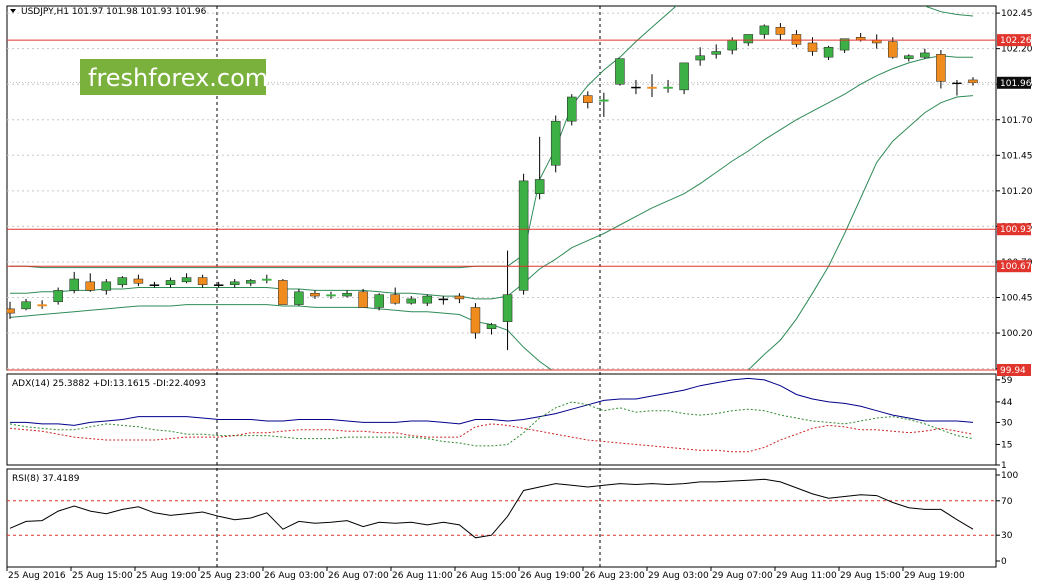 Image resolution: width=1037 pixels, height=583 pixels. I want to click on price-tick-label: 100.45, so click(1017, 298).